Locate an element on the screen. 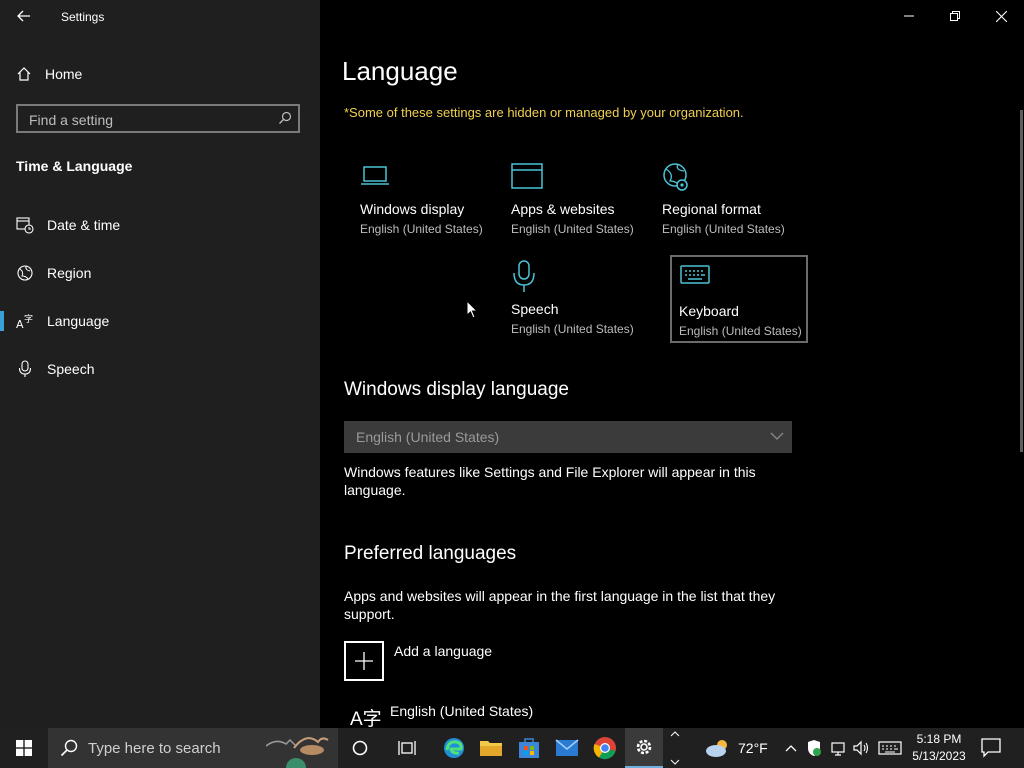 The height and width of the screenshot is (768, 1024). chrome-taskbar-button is located at coordinates (605, 748).